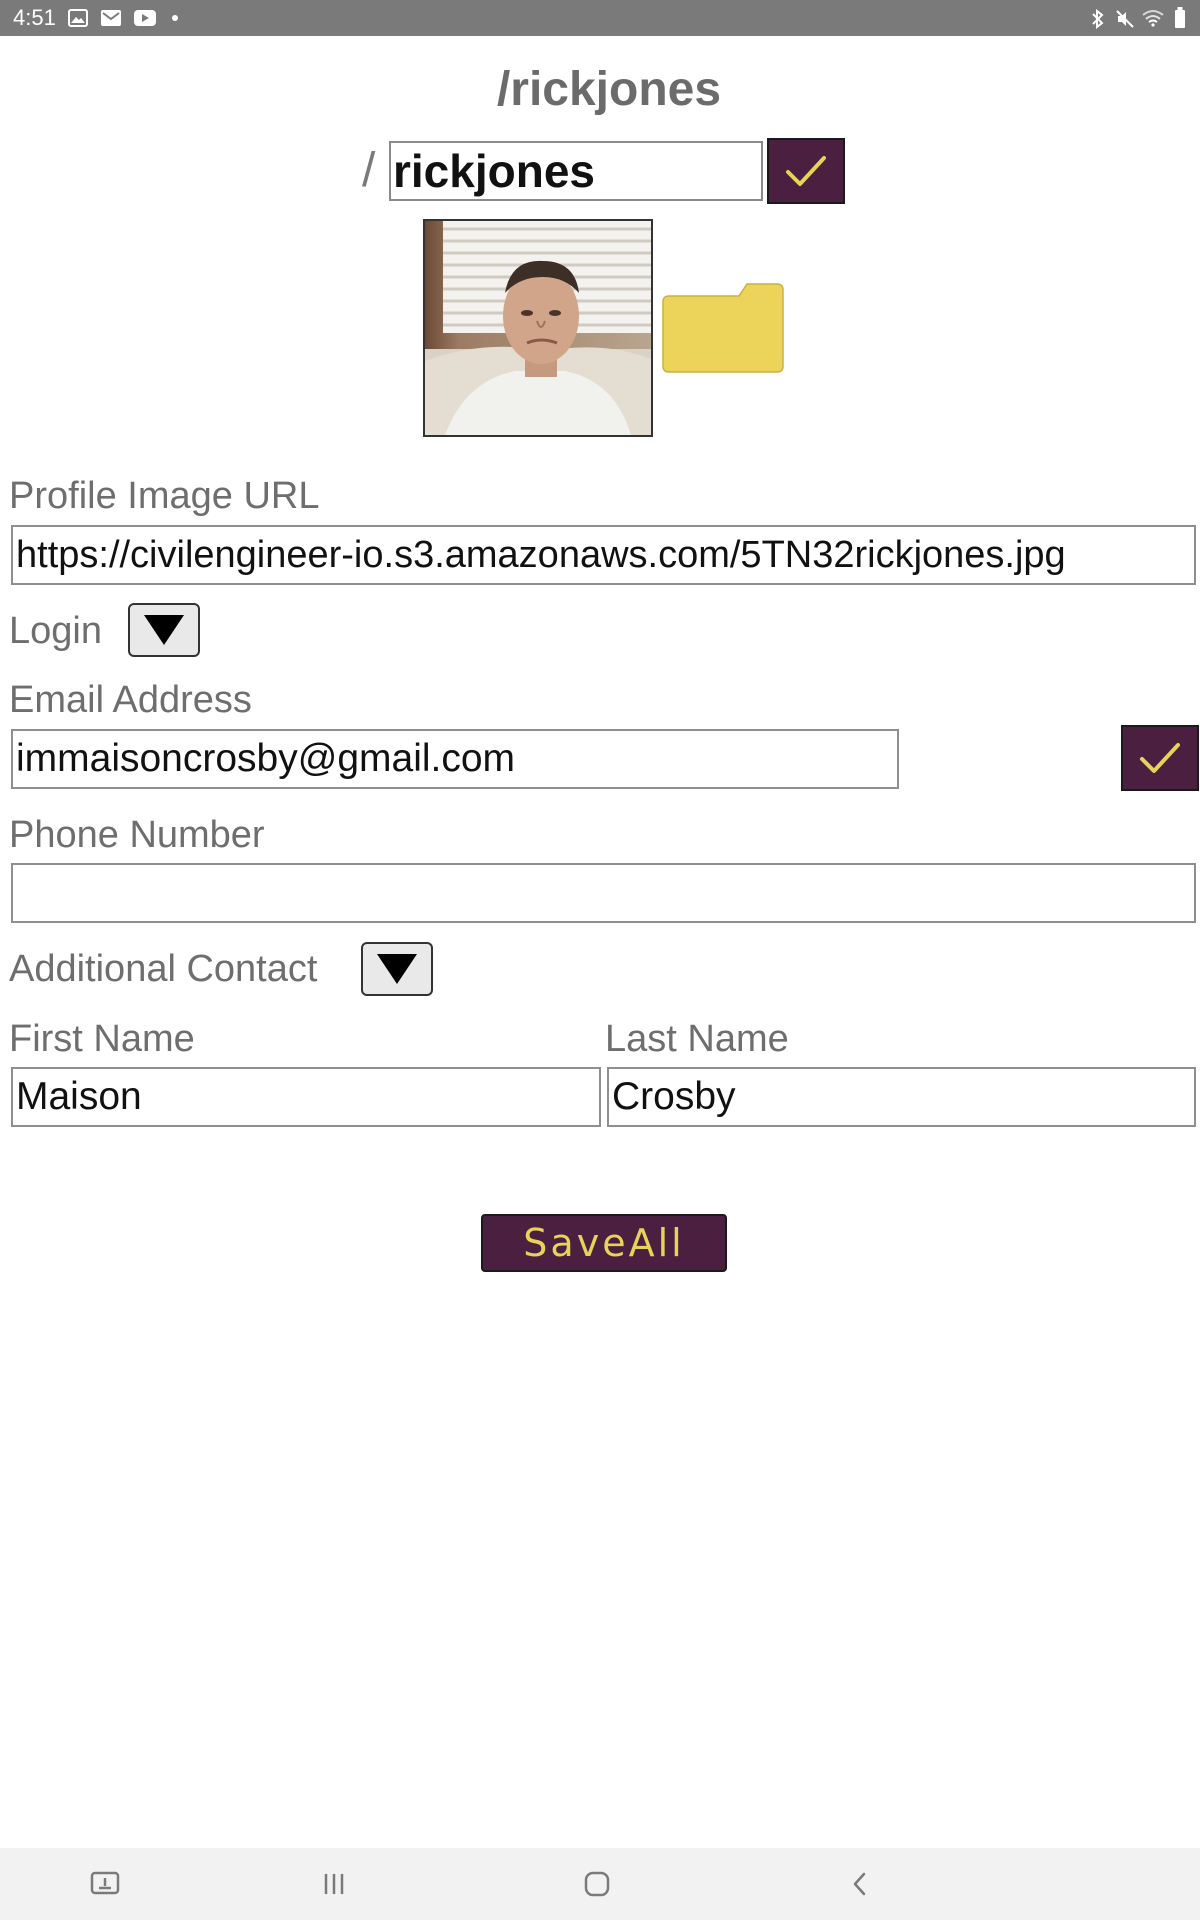 This screenshot has width=1200, height=1920. I want to click on first-name-input, so click(306, 1097).